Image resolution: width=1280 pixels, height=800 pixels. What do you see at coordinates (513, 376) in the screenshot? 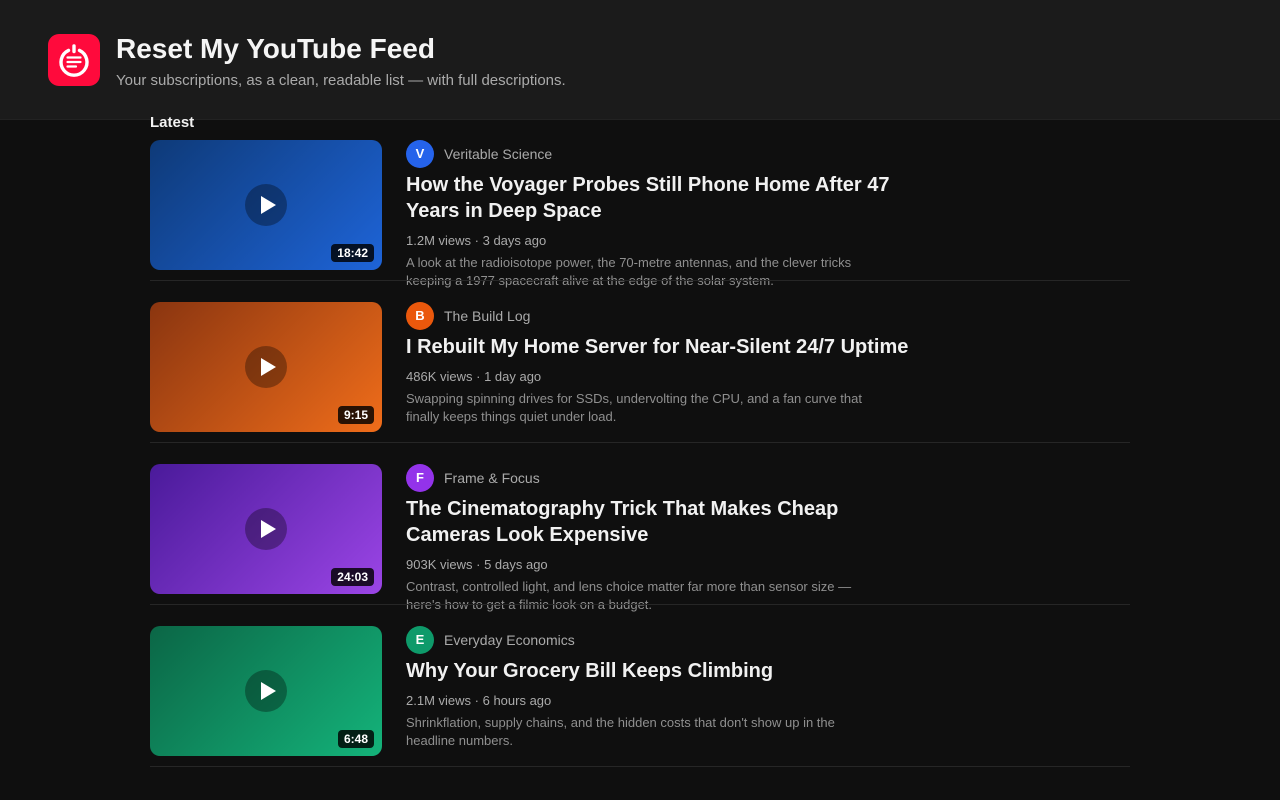
I see `upload-age: 1 day ago` at bounding box center [513, 376].